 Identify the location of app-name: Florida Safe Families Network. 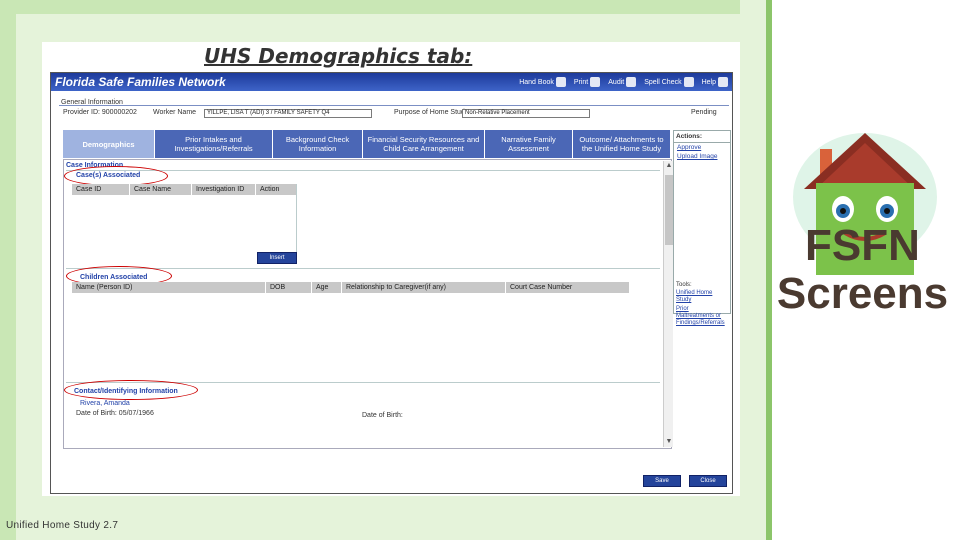
(140, 82).